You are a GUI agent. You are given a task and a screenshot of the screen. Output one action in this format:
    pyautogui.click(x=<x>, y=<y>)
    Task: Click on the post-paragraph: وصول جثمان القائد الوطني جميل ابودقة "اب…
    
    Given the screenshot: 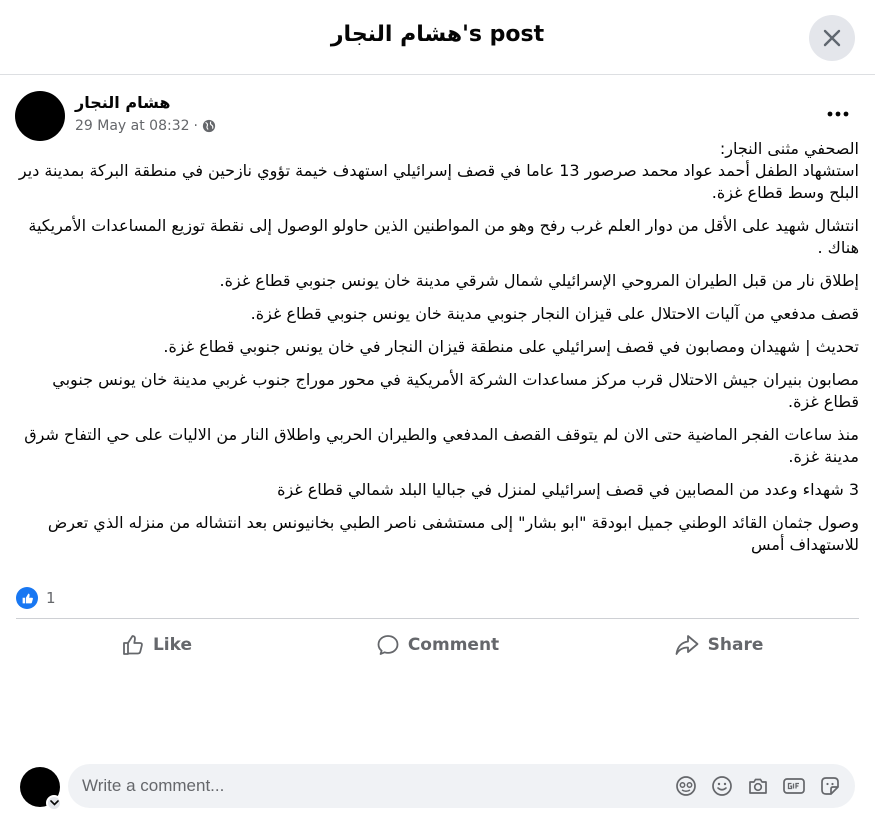 What is the action you would take?
    pyautogui.click(x=453, y=533)
    